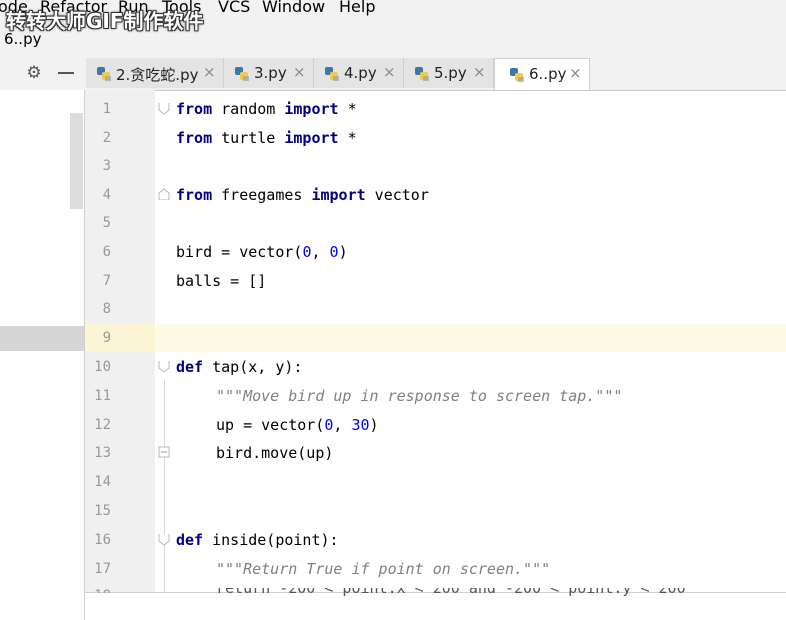 The image size is (786, 620). Describe the element at coordinates (66, 73) in the screenshot. I see `collapse-icon` at that location.